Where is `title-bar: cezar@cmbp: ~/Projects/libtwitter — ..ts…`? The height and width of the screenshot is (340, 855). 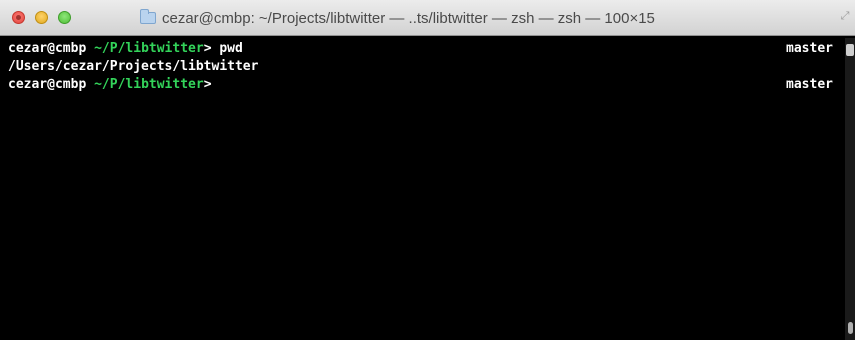 title-bar: cezar@cmbp: ~/Projects/libtwitter — ..ts… is located at coordinates (427, 18).